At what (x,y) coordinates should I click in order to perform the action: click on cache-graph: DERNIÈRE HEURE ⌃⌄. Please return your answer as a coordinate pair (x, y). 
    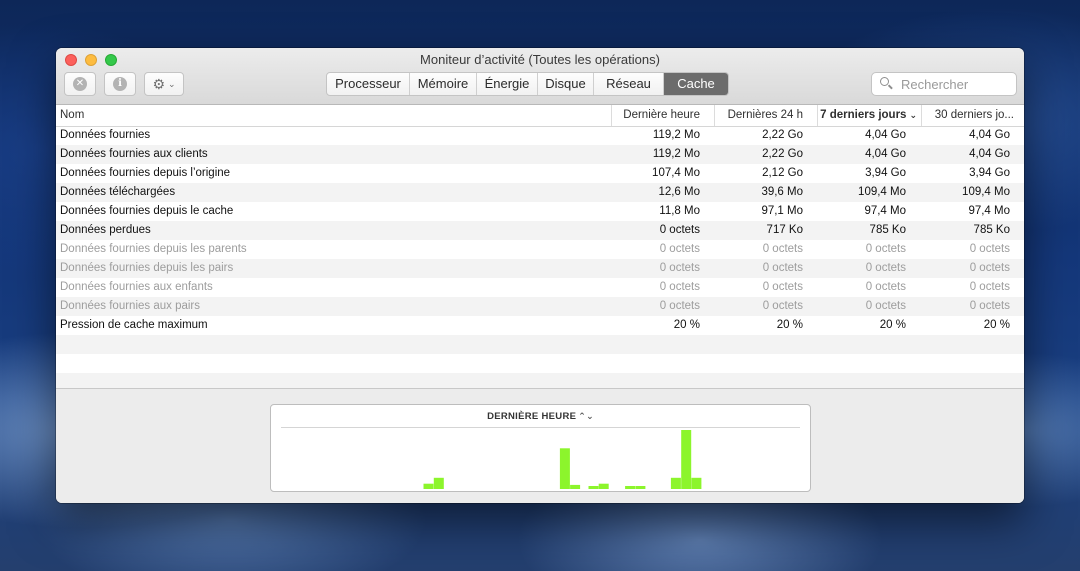
    Looking at the image, I should click on (540, 448).